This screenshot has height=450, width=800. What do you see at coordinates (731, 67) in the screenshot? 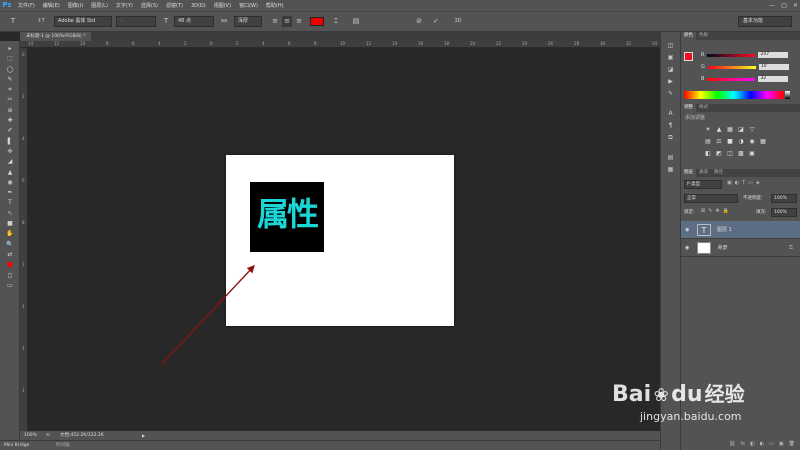
I see `green-slider` at bounding box center [731, 67].